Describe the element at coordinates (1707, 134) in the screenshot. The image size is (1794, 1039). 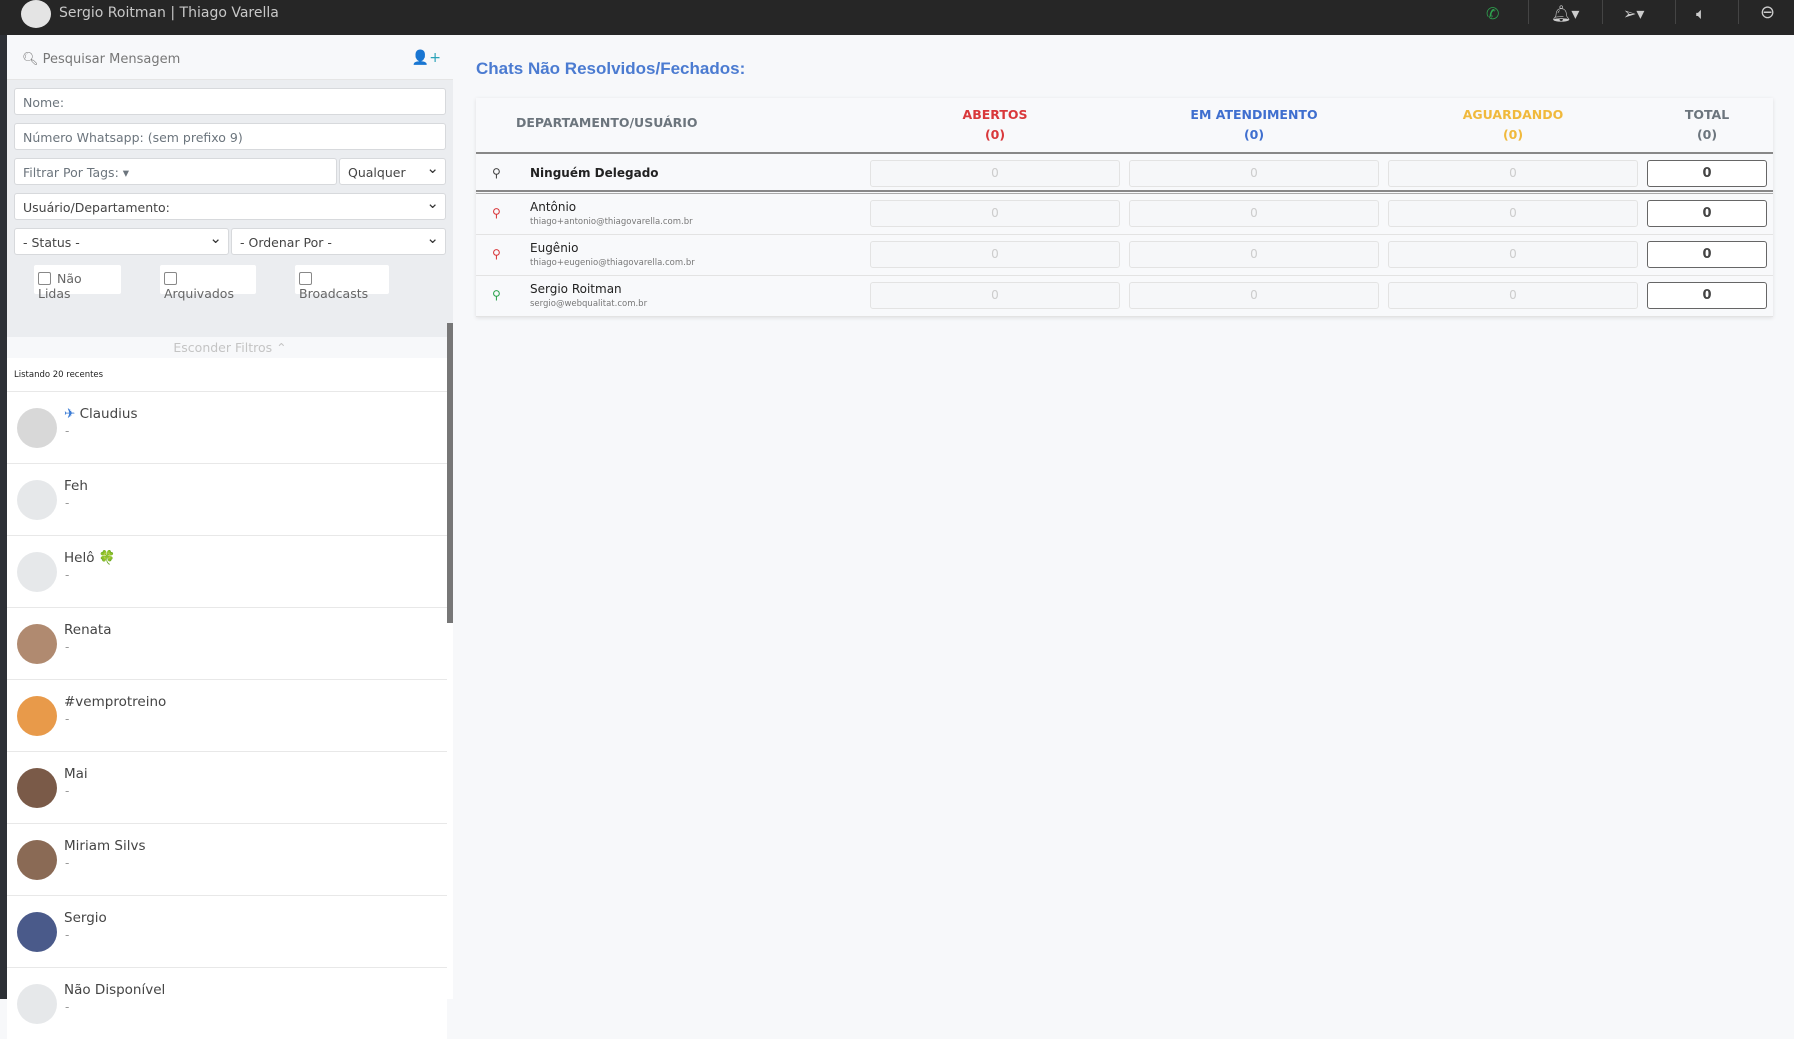
I see `header-total-count: (0)` at that location.